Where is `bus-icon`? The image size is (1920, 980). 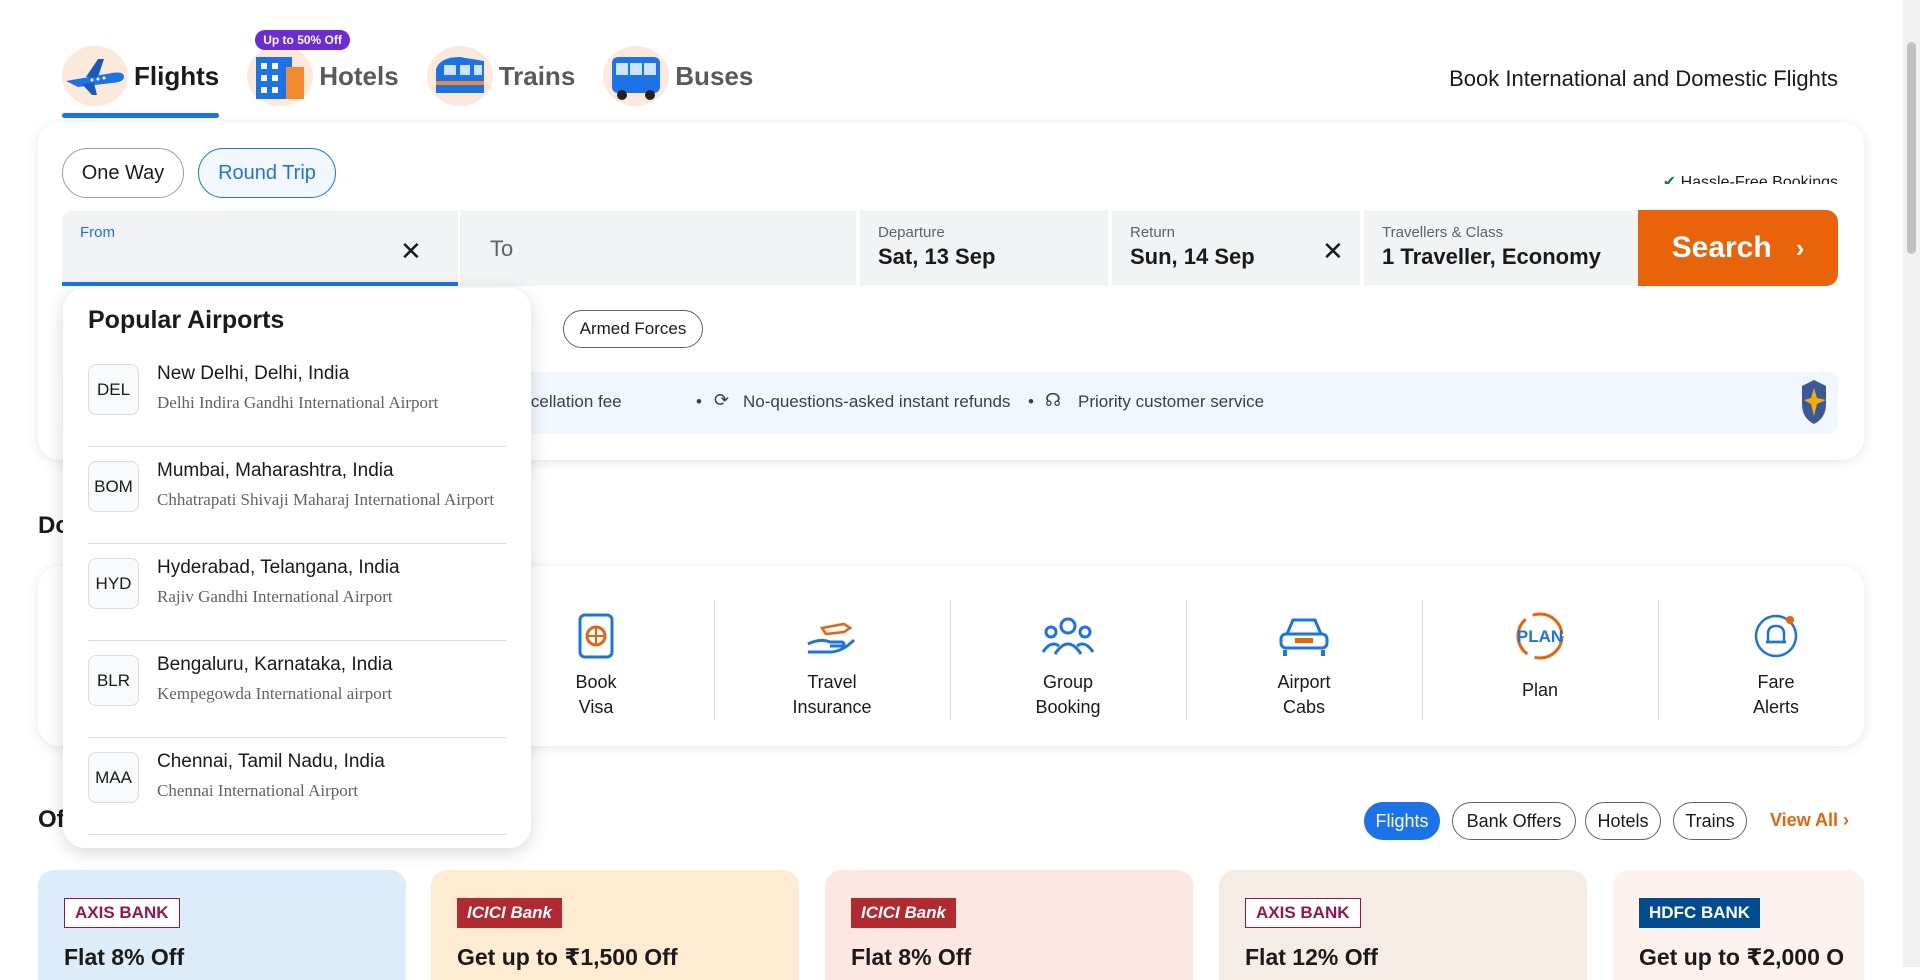
bus-icon is located at coordinates (636, 76).